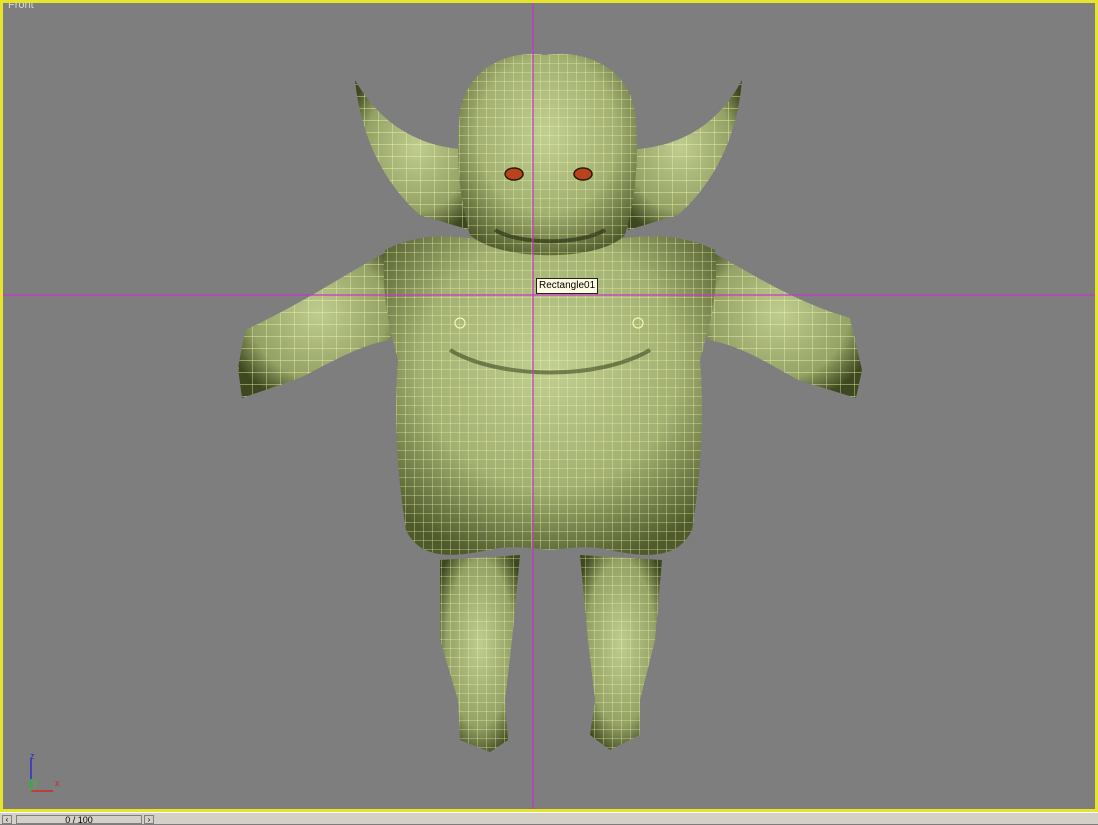 The image size is (1098, 825). I want to click on axis-z-label: z, so click(32, 756).